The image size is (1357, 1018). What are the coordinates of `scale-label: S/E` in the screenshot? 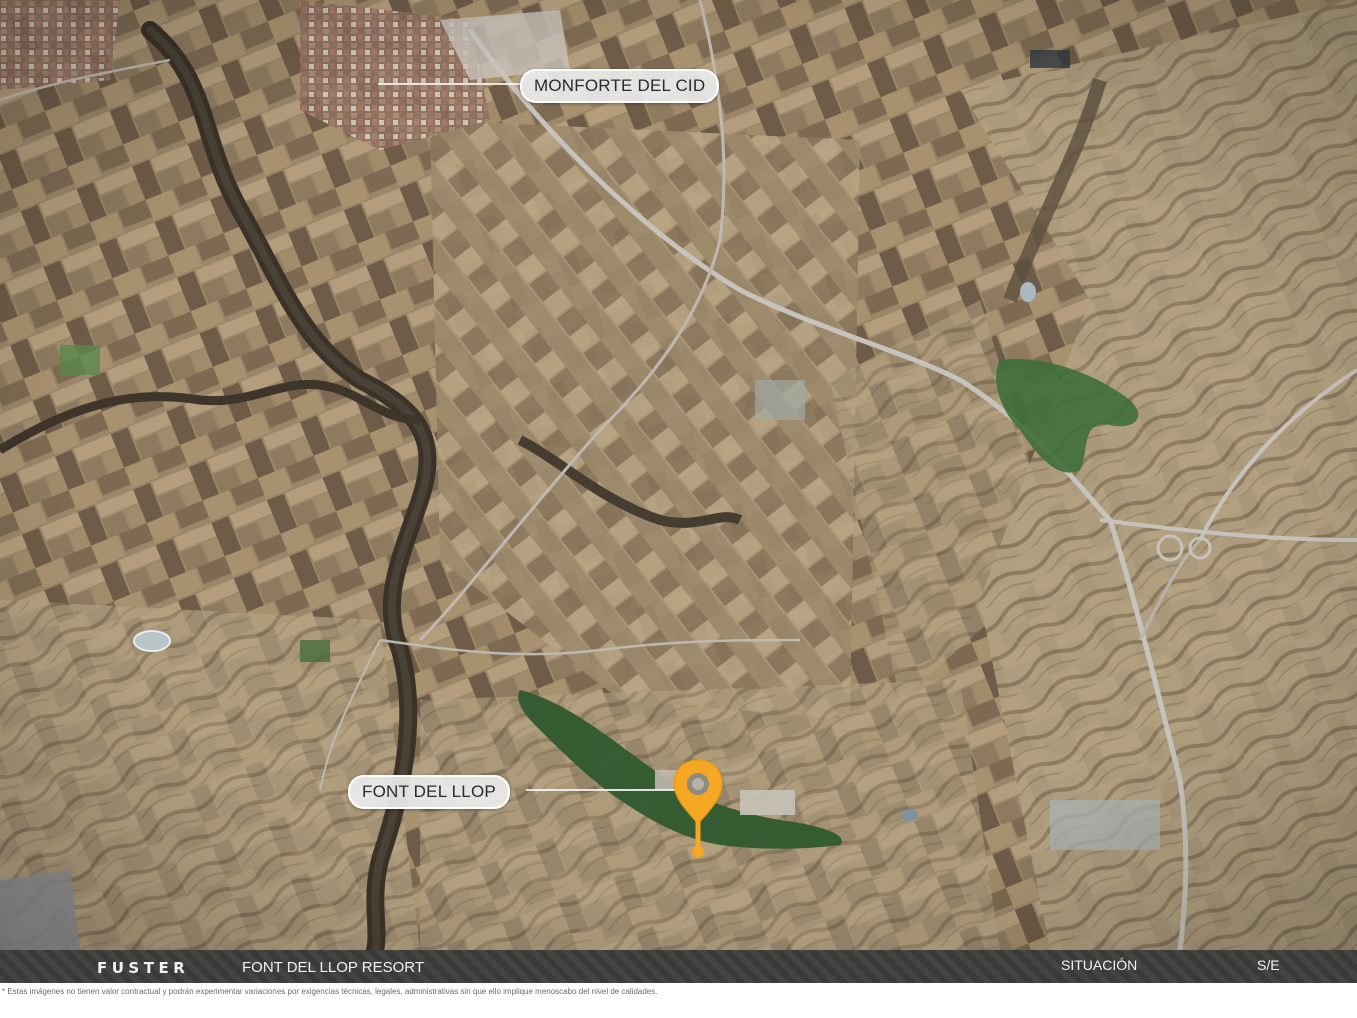 It's located at (1268, 965).